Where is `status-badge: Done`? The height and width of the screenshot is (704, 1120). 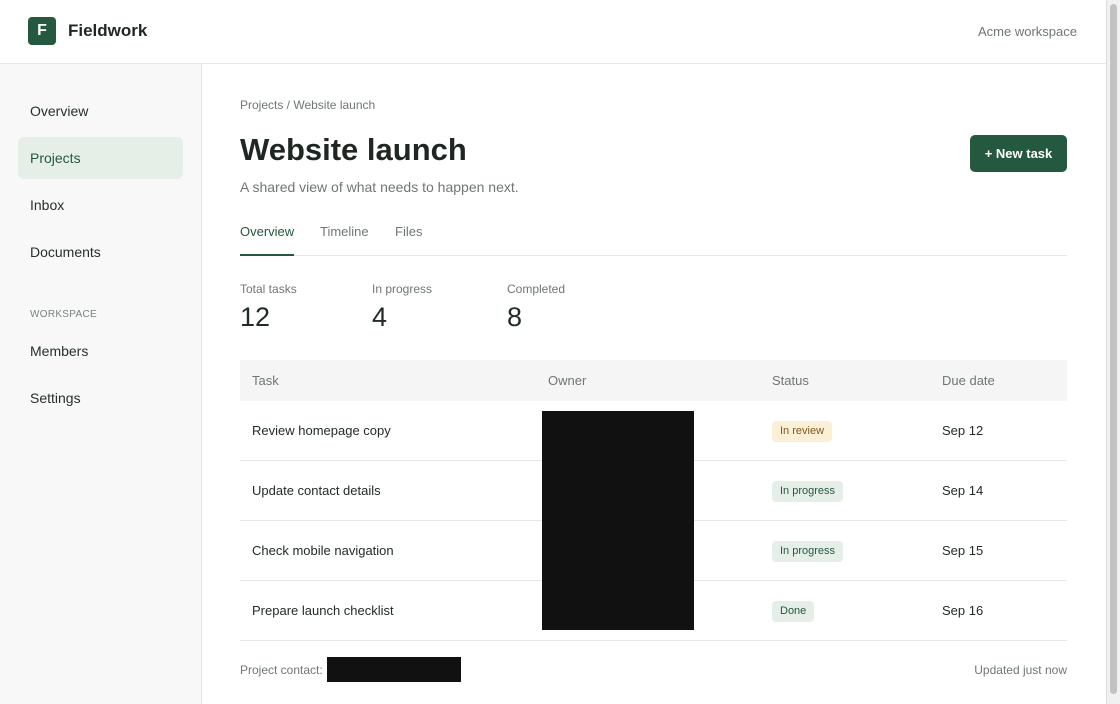 status-badge: Done is located at coordinates (793, 611).